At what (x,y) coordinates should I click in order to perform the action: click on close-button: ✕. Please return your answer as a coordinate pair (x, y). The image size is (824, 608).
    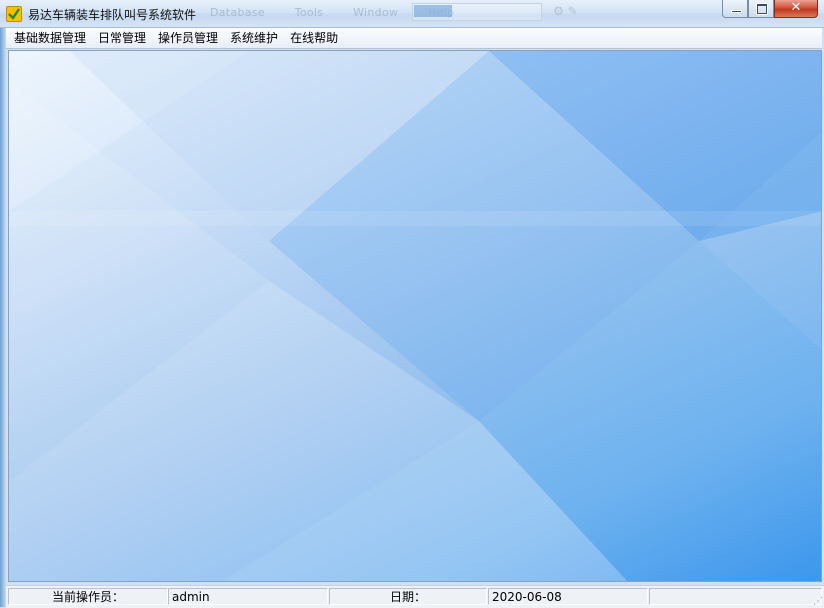
    Looking at the image, I should click on (796, 9).